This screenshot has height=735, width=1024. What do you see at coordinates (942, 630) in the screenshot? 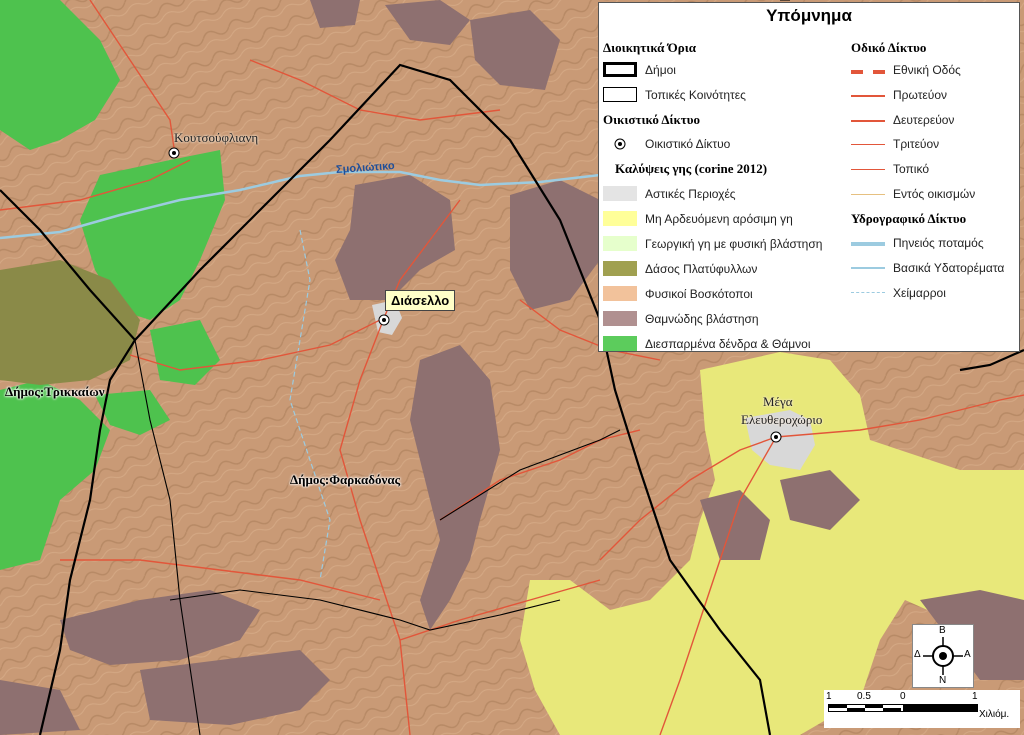
I see `compass-n: Β` at bounding box center [942, 630].